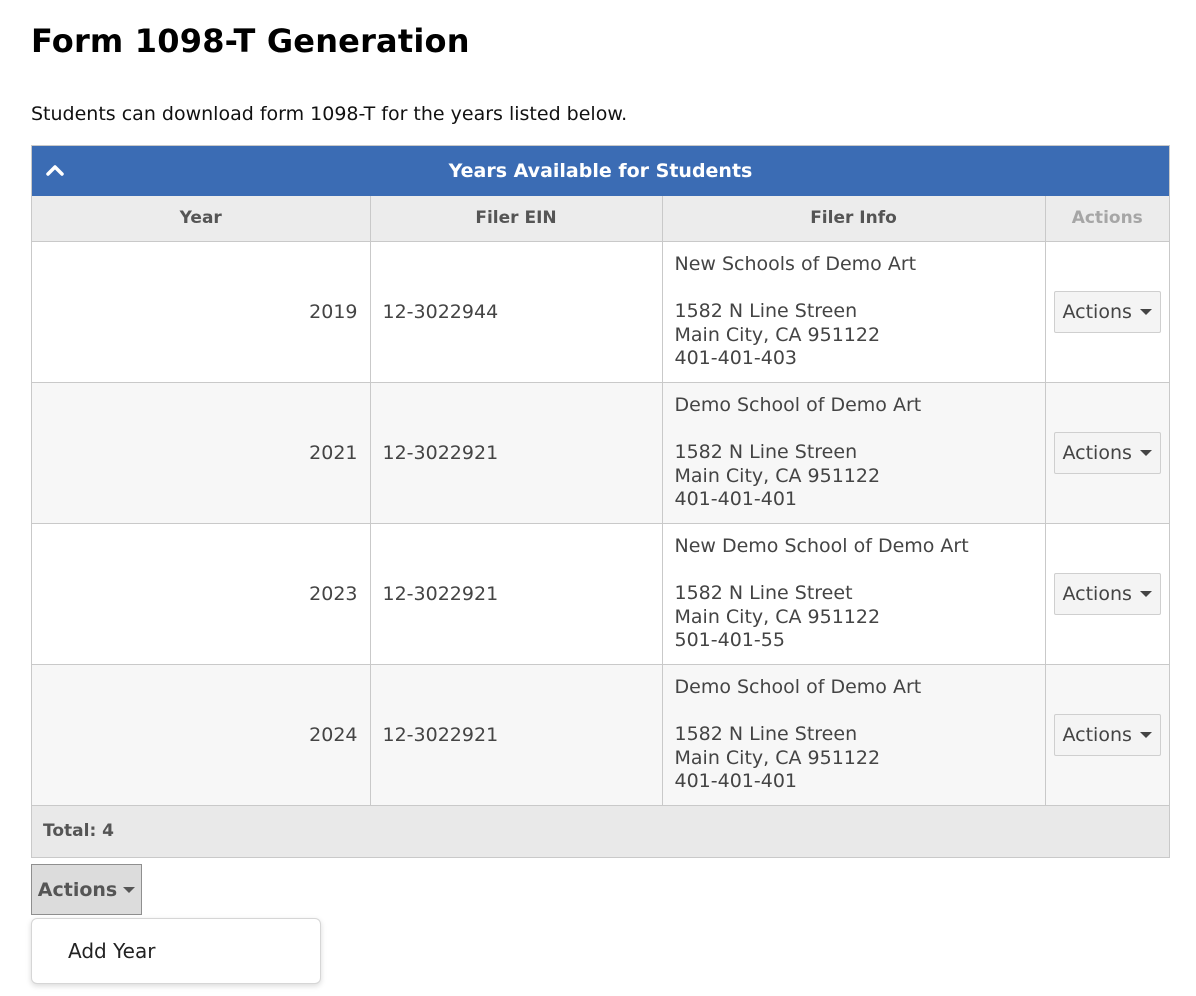 The width and height of the screenshot is (1196, 996). I want to click on page-title: Form 1098-T Generation, so click(250, 41).